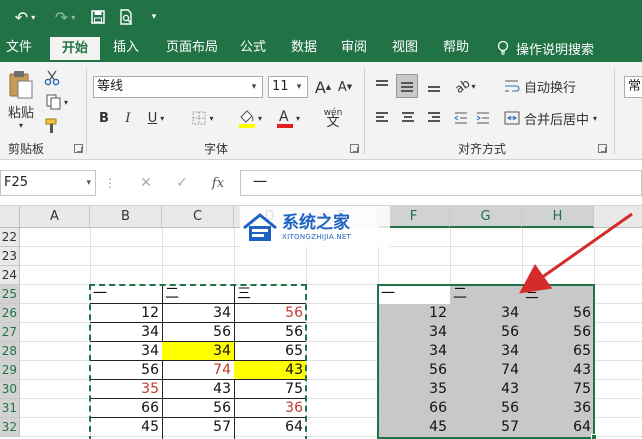  What do you see at coordinates (246, 119) in the screenshot?
I see `fill-bucket-icon` at bounding box center [246, 119].